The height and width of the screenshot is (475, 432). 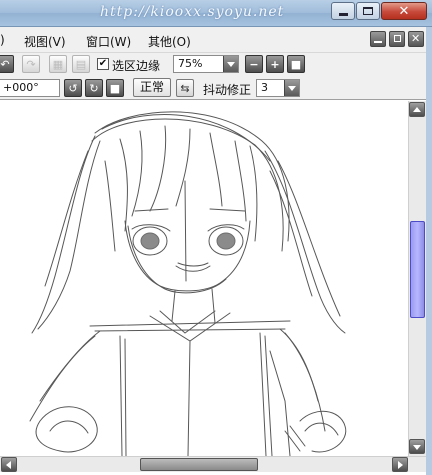 I want to click on rotate-left-button: ↺, so click(x=73, y=88).